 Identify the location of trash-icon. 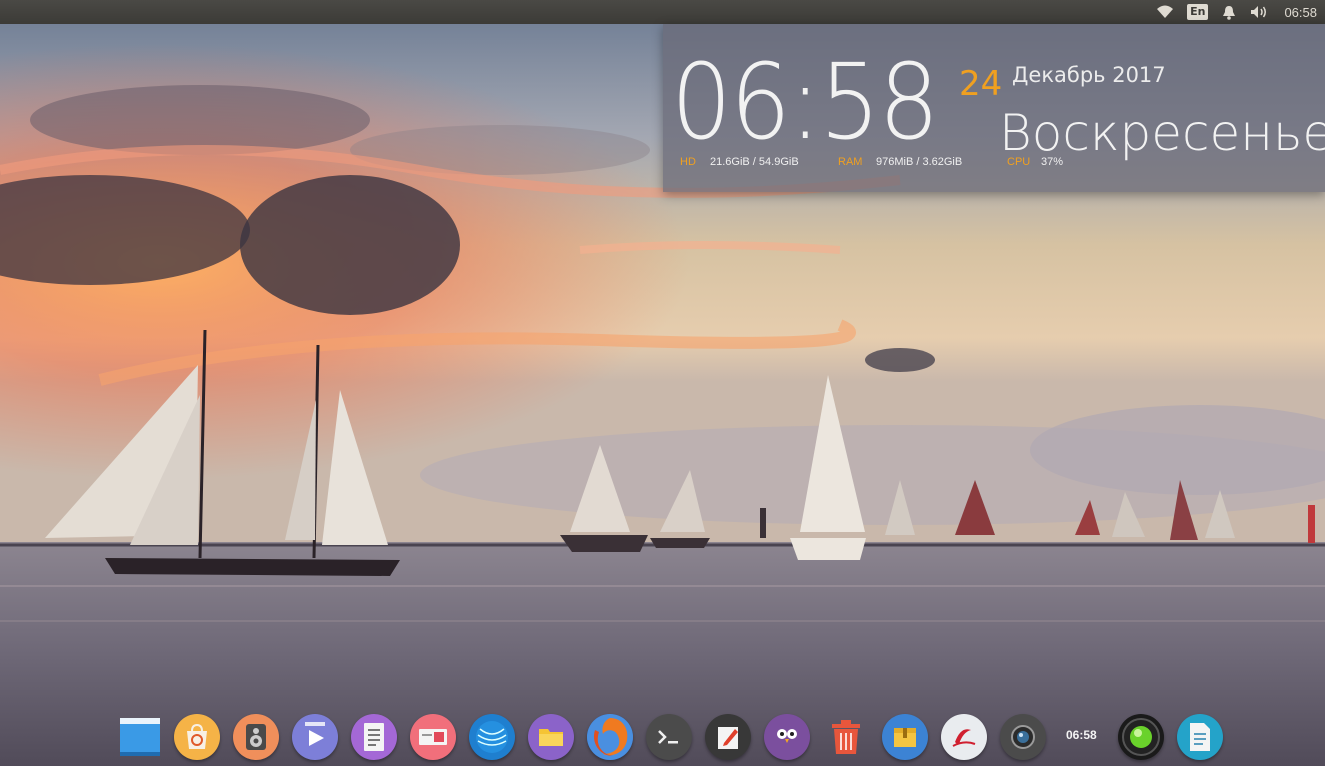
(846, 737).